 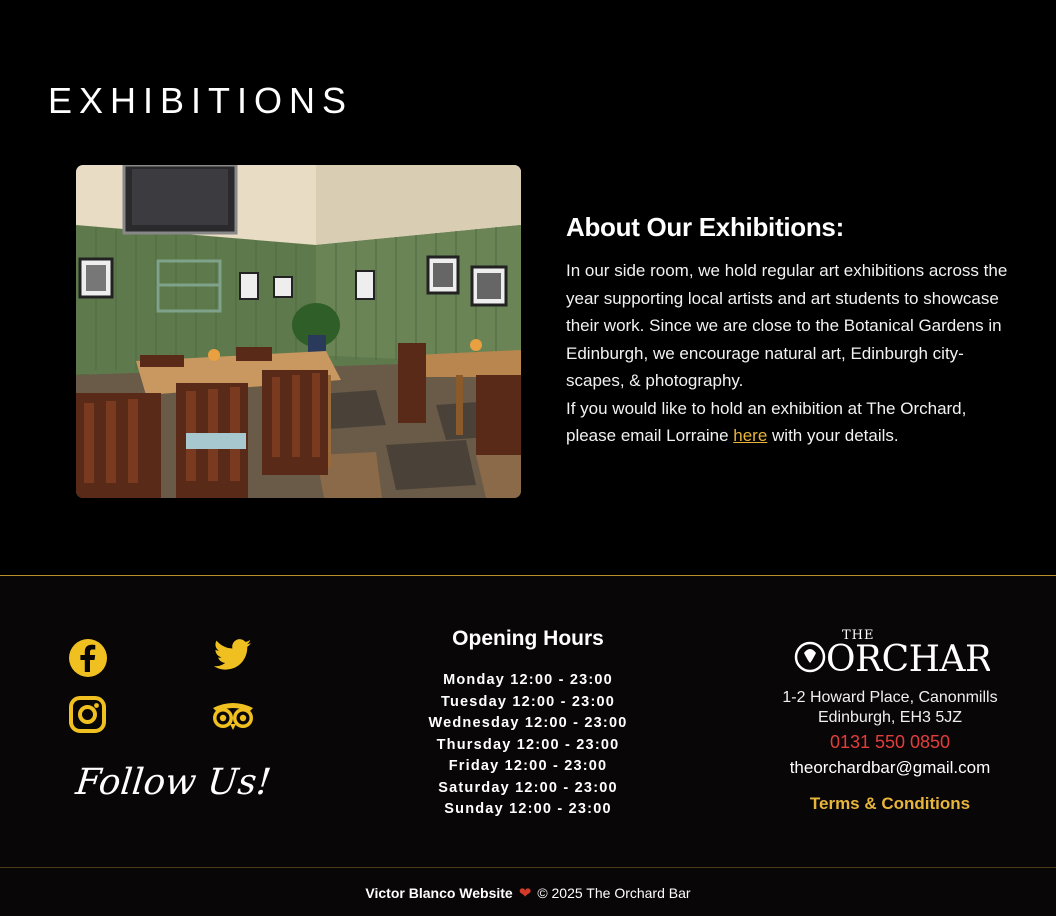 I want to click on copyright-text: © 2025 The Orchard Bar, so click(x=614, y=893).